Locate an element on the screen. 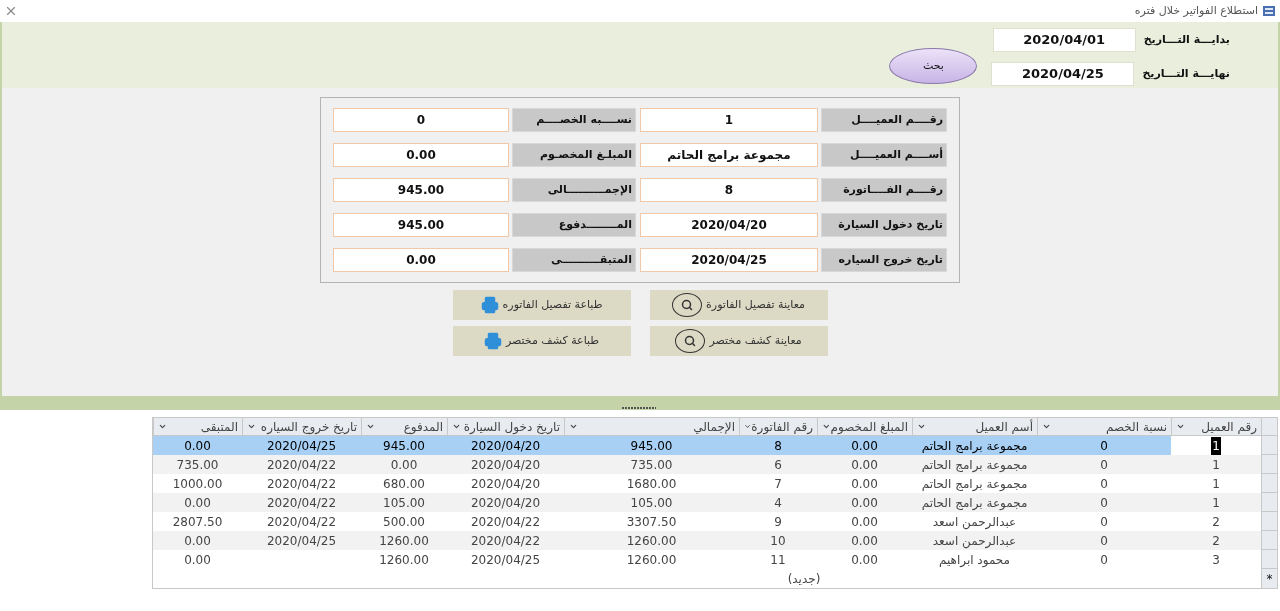  field-label: المبلـغ المخصـوم is located at coordinates (574, 155).